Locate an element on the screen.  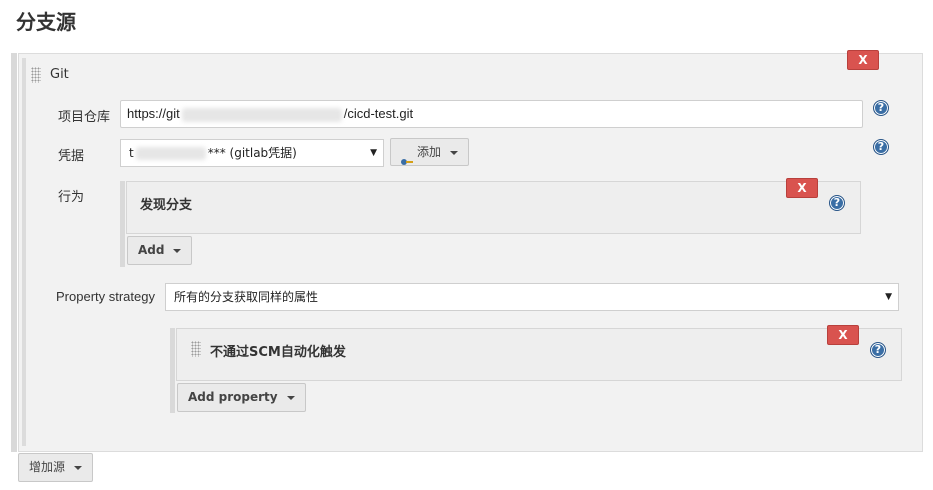
property-strategy-value: 所有的分支获取同样的属性 is located at coordinates (246, 297).